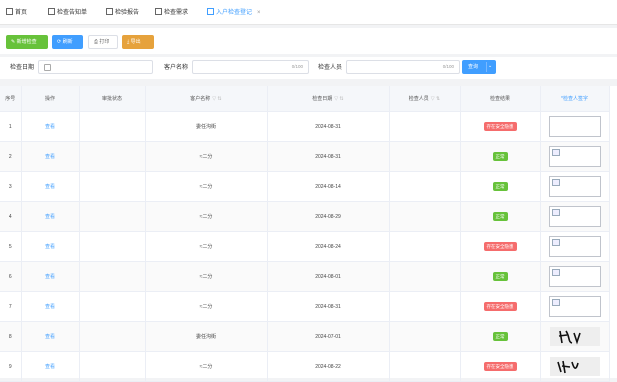 The width and height of the screenshot is (617, 382). I want to click on col-customer: 客户名称 ▽ ⇅, so click(206, 99).